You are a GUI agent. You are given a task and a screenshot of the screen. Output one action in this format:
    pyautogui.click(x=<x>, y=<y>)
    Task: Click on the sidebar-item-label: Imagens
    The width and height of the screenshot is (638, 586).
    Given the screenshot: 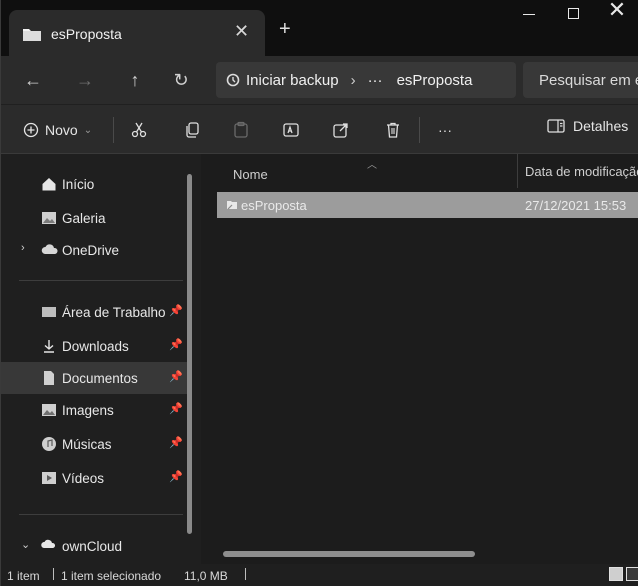 What is the action you would take?
    pyautogui.click(x=88, y=410)
    